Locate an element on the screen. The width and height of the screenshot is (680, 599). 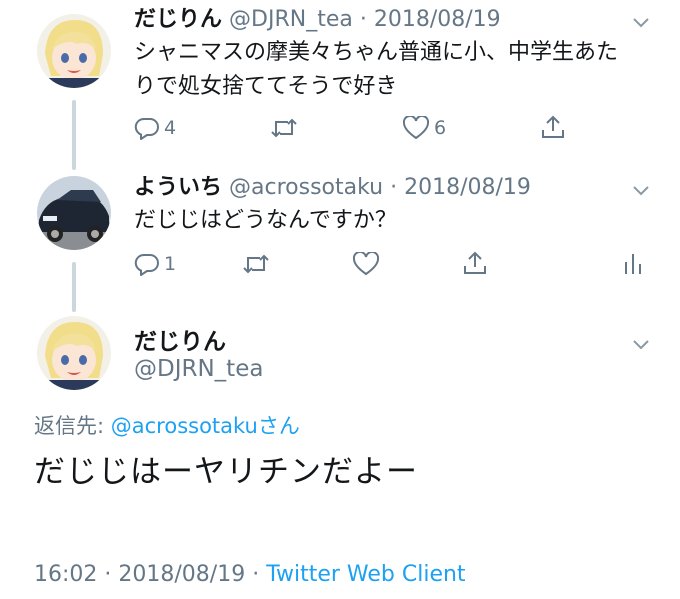
like-button is located at coordinates (366, 264).